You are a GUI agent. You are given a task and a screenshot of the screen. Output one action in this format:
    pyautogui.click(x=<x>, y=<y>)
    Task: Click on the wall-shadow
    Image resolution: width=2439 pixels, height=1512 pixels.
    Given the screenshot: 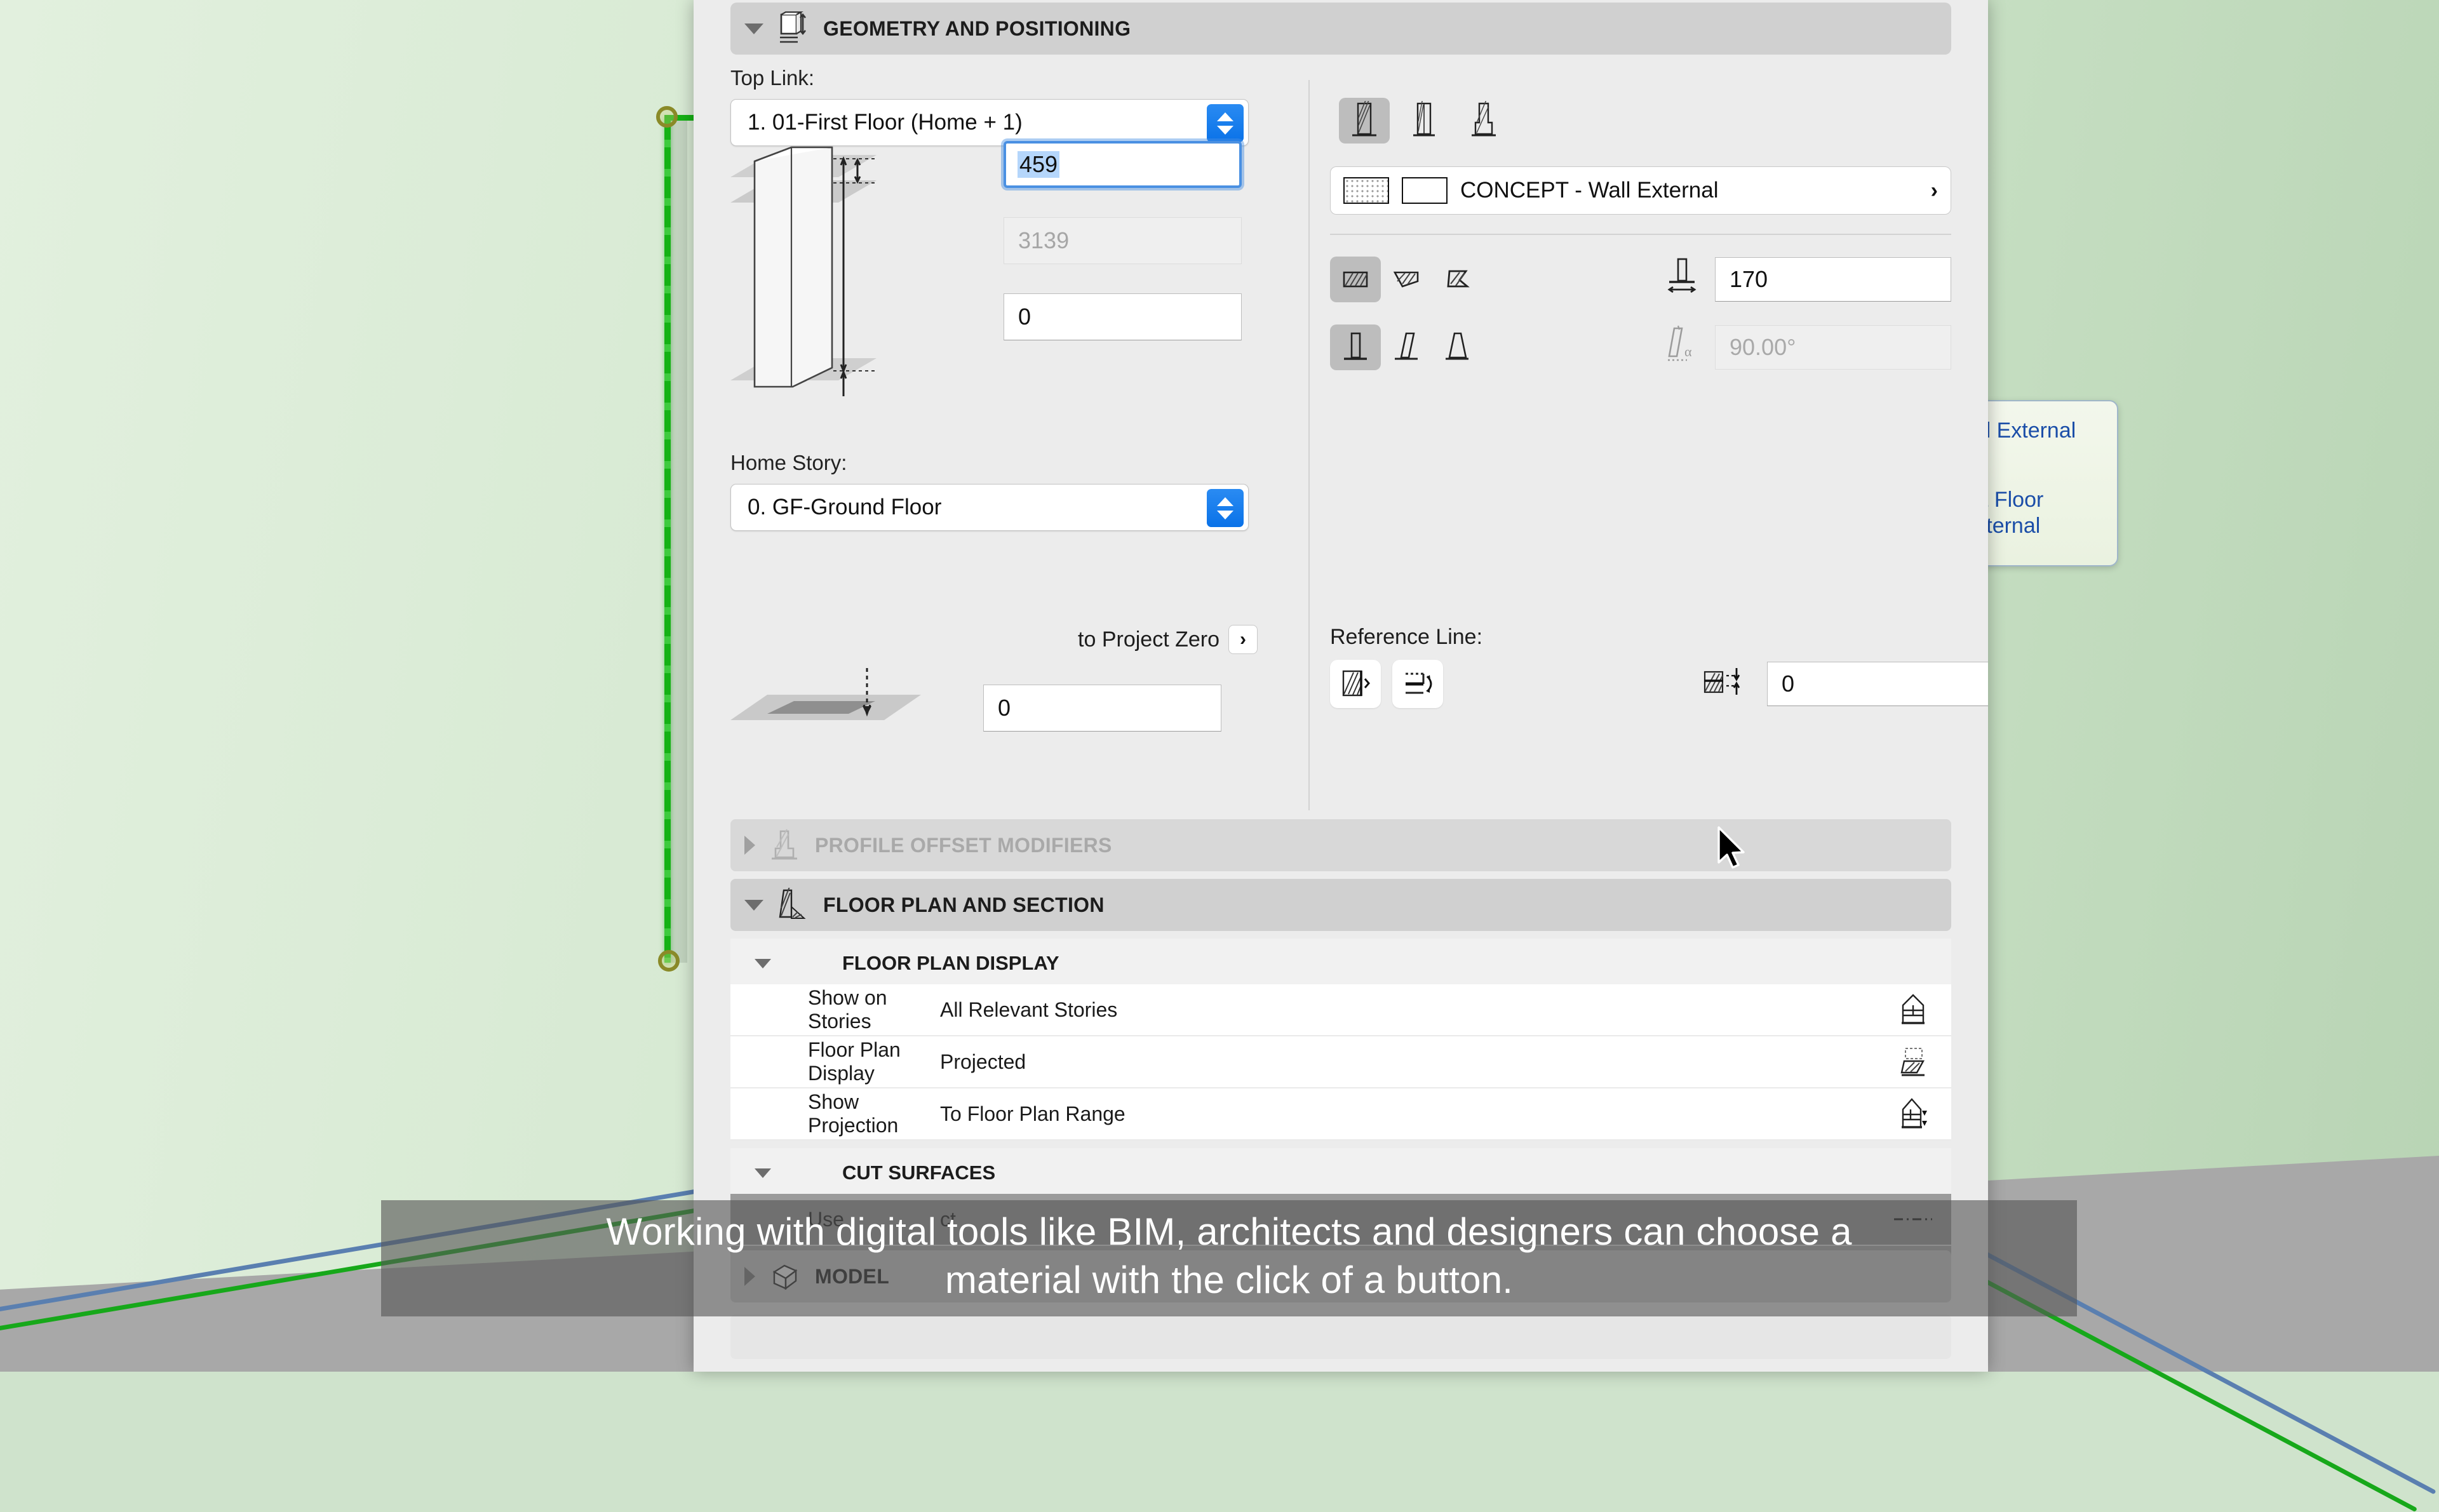 What is the action you would take?
    pyautogui.click(x=679, y=540)
    